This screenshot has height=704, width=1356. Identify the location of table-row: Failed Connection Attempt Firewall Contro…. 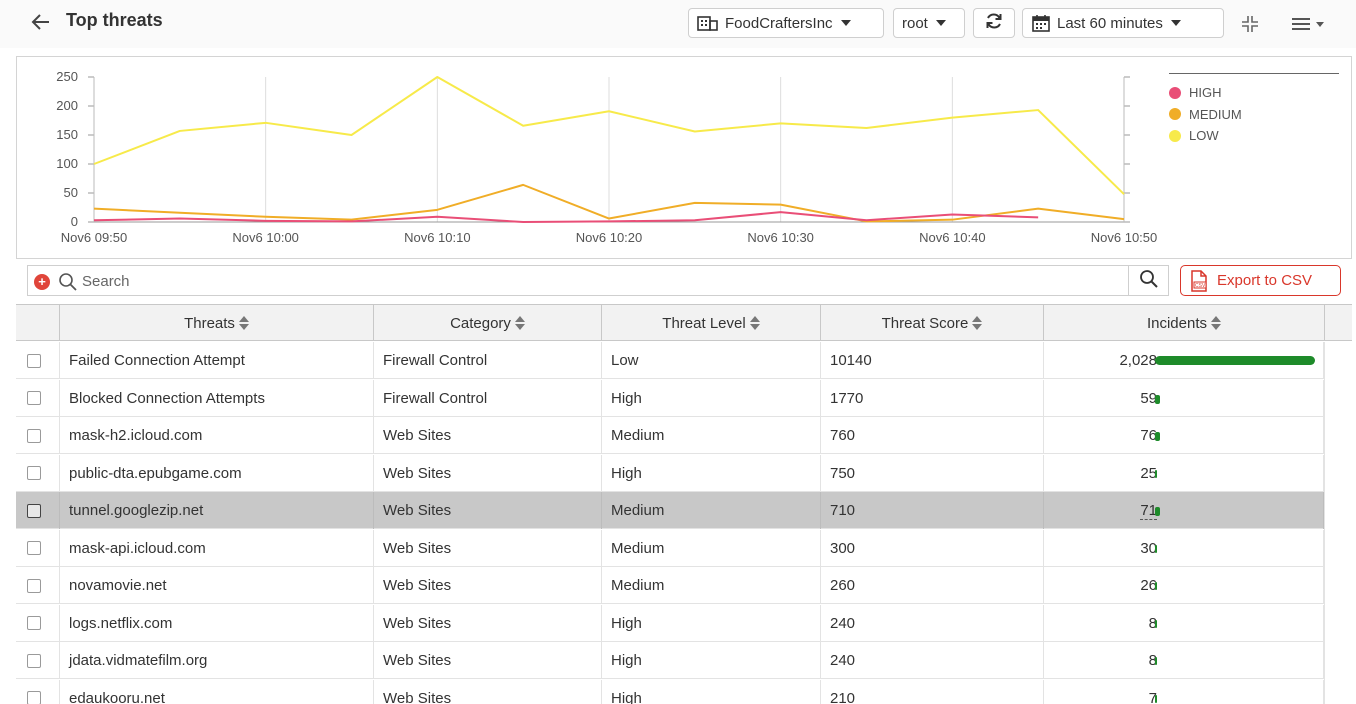
(670, 360).